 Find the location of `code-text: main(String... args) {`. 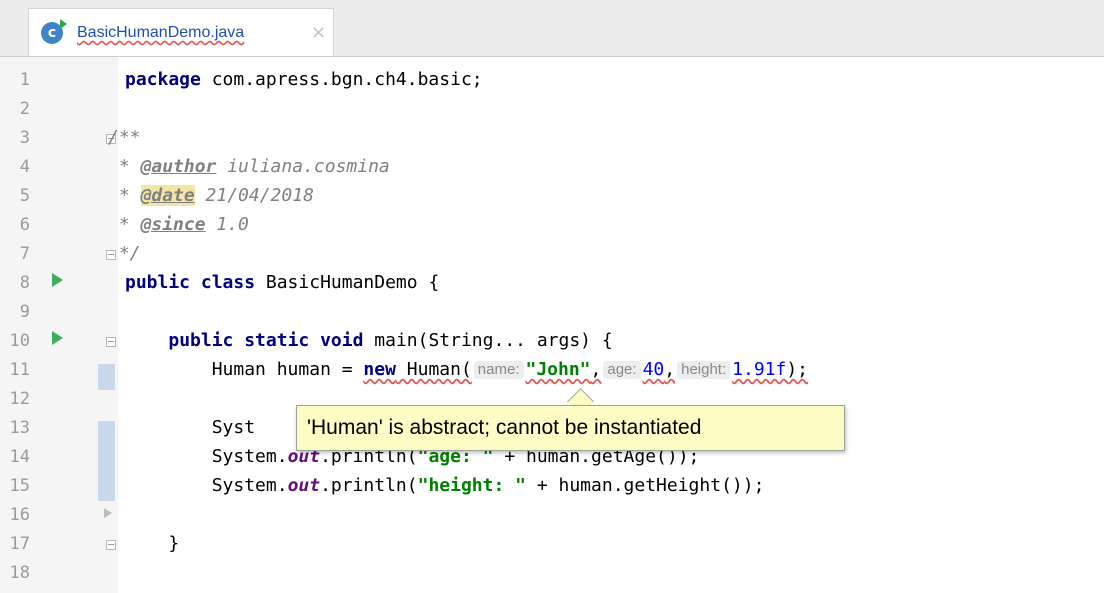

code-text: main(String... args) { is located at coordinates (488, 340).